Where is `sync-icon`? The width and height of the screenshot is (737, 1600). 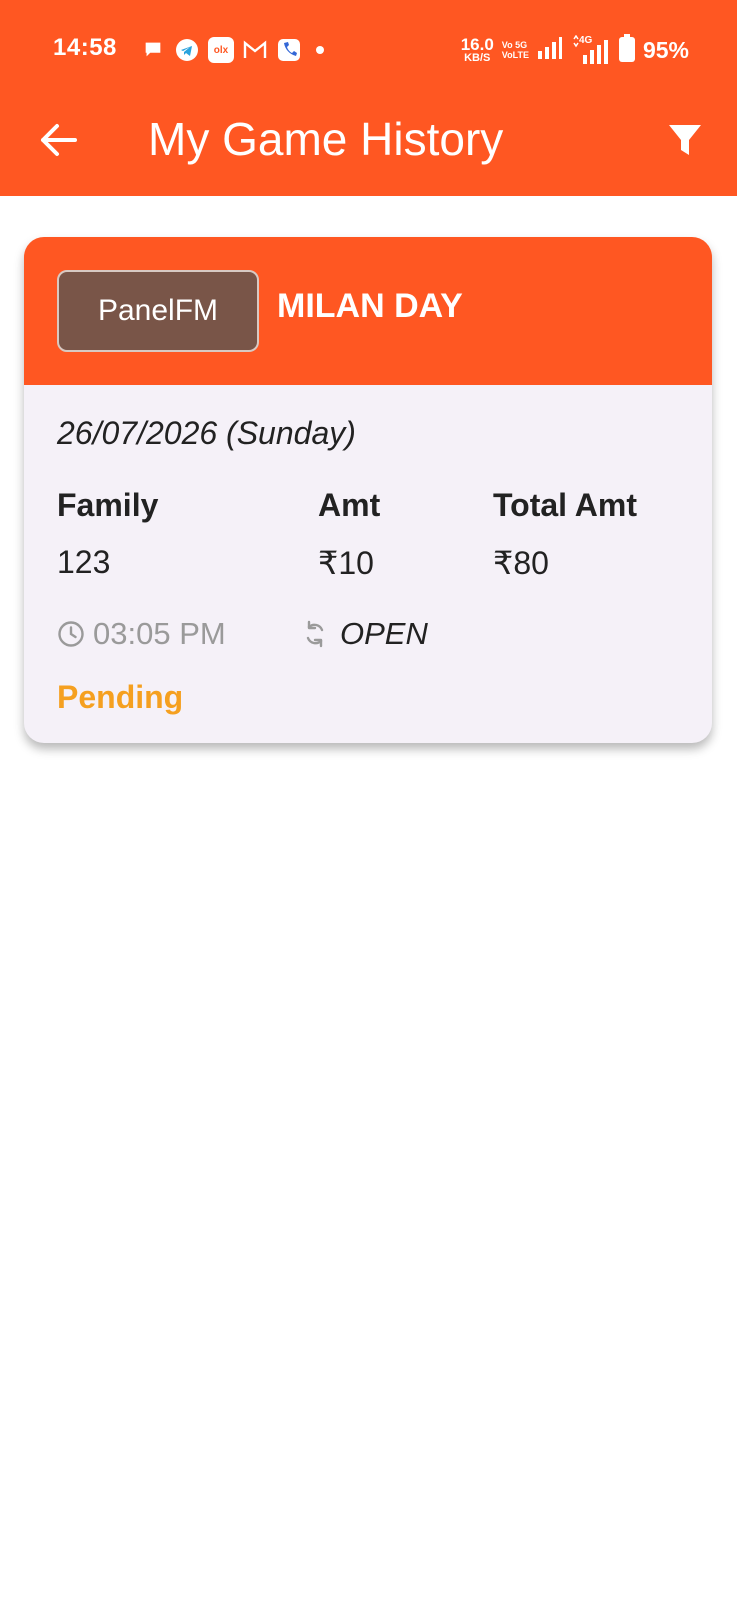 sync-icon is located at coordinates (315, 634).